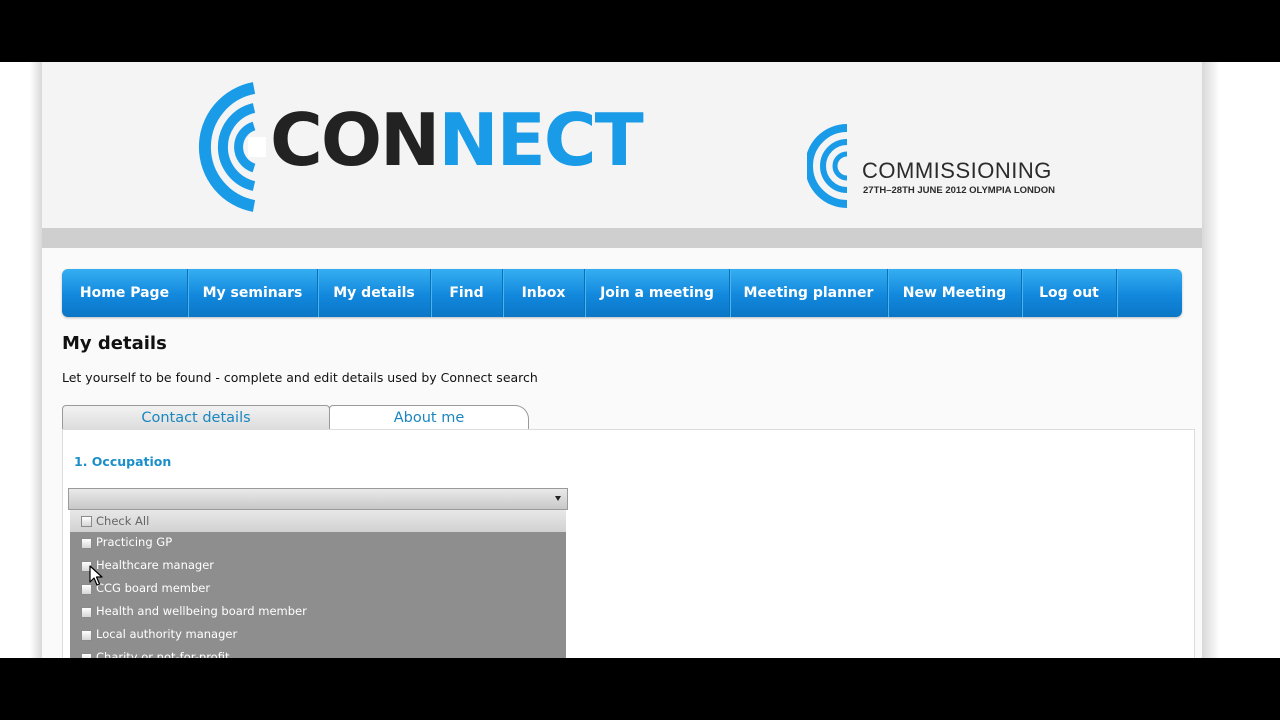 The image size is (1280, 720). Describe the element at coordinates (1069, 293) in the screenshot. I see `nav-log-out: Log out` at that location.